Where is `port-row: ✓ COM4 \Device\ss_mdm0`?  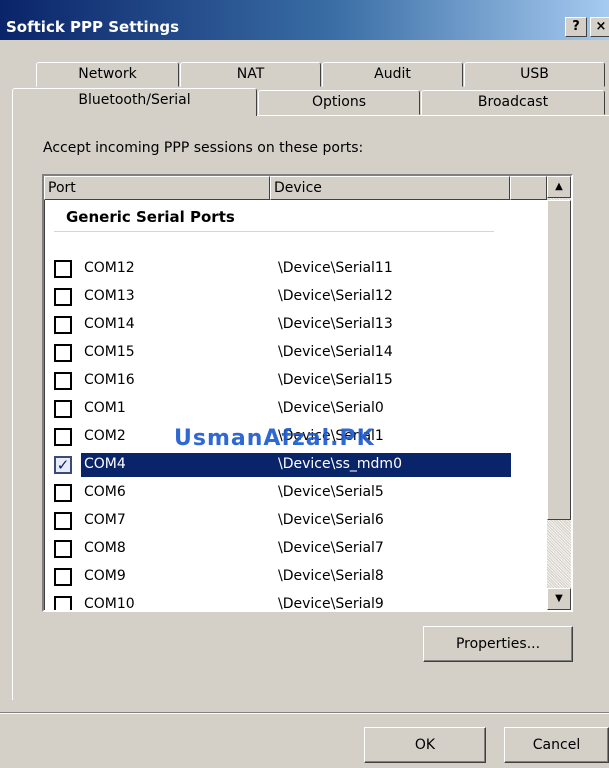
port-row: ✓ COM4 \Device\ss_mdm0 is located at coordinates (284, 465).